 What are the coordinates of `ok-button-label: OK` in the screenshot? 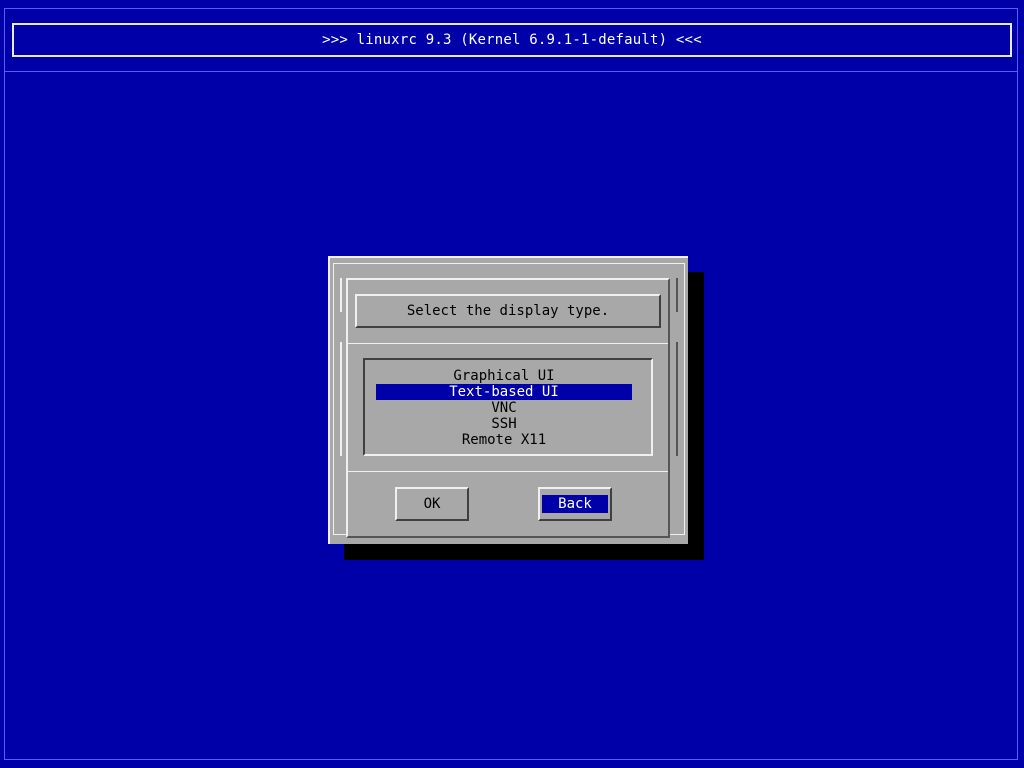 It's located at (432, 504).